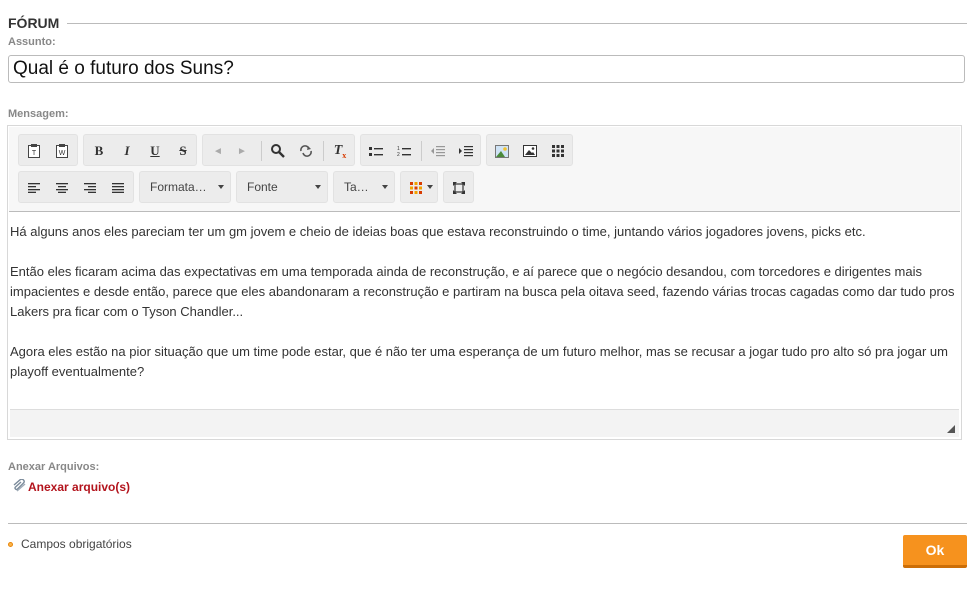  What do you see at coordinates (484, 423) in the screenshot?
I see `editor-statusbar` at bounding box center [484, 423].